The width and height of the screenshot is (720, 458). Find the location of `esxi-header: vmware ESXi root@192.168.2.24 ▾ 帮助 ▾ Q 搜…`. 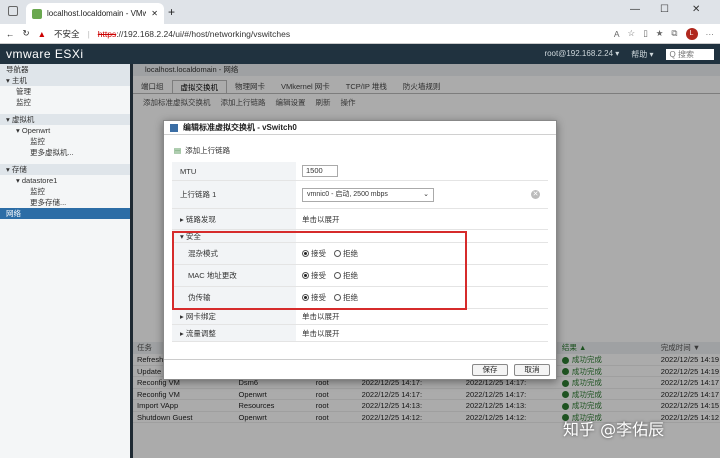

esxi-header: vmware ESXi root@192.168.2.24 ▾ 帮助 ▾ Q 搜… is located at coordinates (360, 54).